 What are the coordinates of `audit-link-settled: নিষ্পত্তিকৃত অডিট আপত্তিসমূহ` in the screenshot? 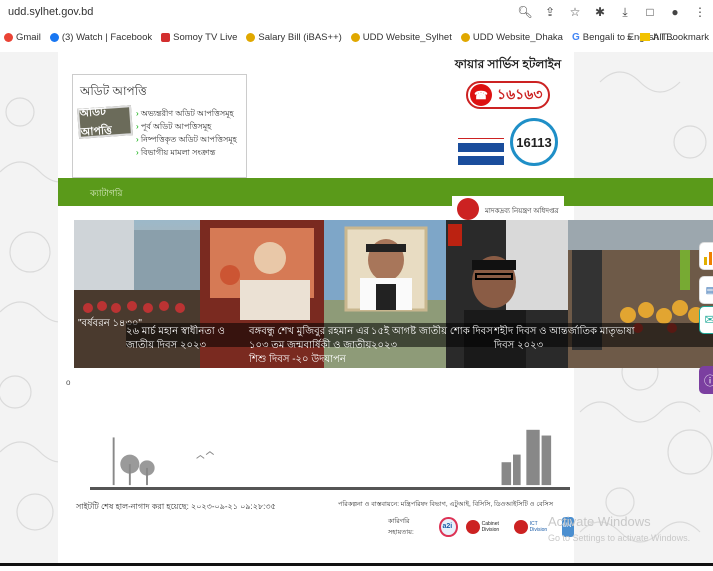 It's located at (186, 139).